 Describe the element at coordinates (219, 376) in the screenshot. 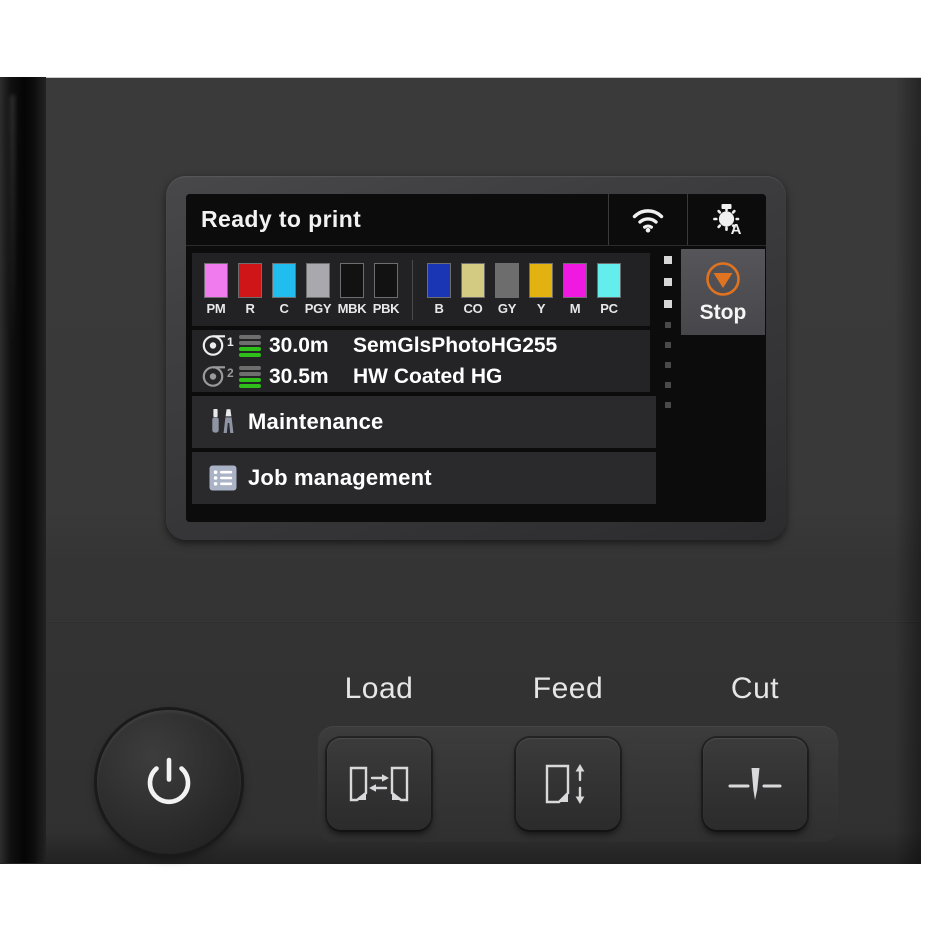

I see `roll-2-icon: 2` at that location.